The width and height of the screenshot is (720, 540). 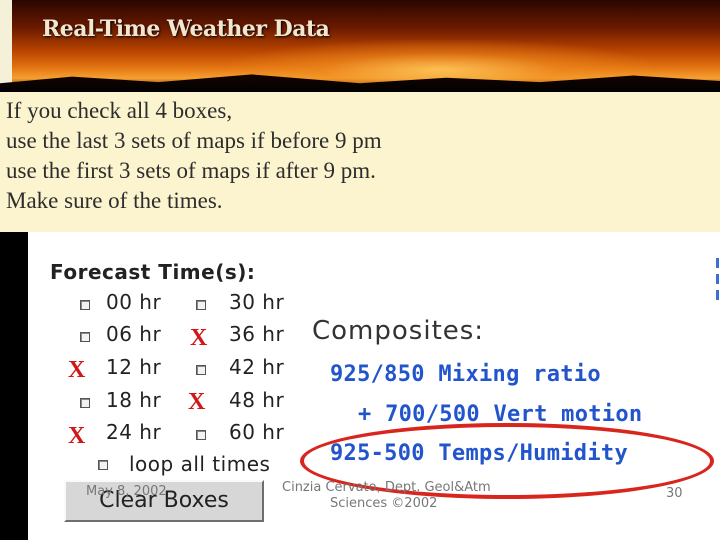 I want to click on checkbox-30hr, so click(x=201, y=305).